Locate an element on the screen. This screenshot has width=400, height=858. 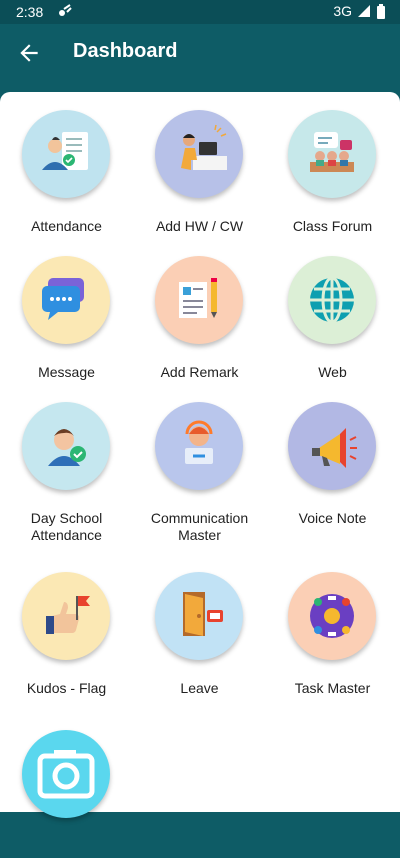
globe-icon is located at coordinates (332, 300).